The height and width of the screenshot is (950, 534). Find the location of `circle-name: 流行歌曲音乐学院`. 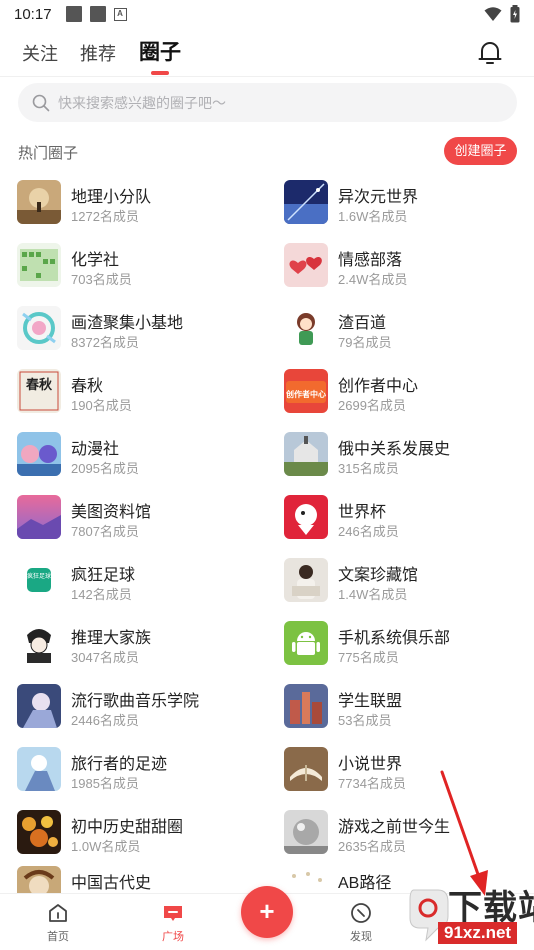

circle-name: 流行歌曲音乐学院 is located at coordinates (135, 701).